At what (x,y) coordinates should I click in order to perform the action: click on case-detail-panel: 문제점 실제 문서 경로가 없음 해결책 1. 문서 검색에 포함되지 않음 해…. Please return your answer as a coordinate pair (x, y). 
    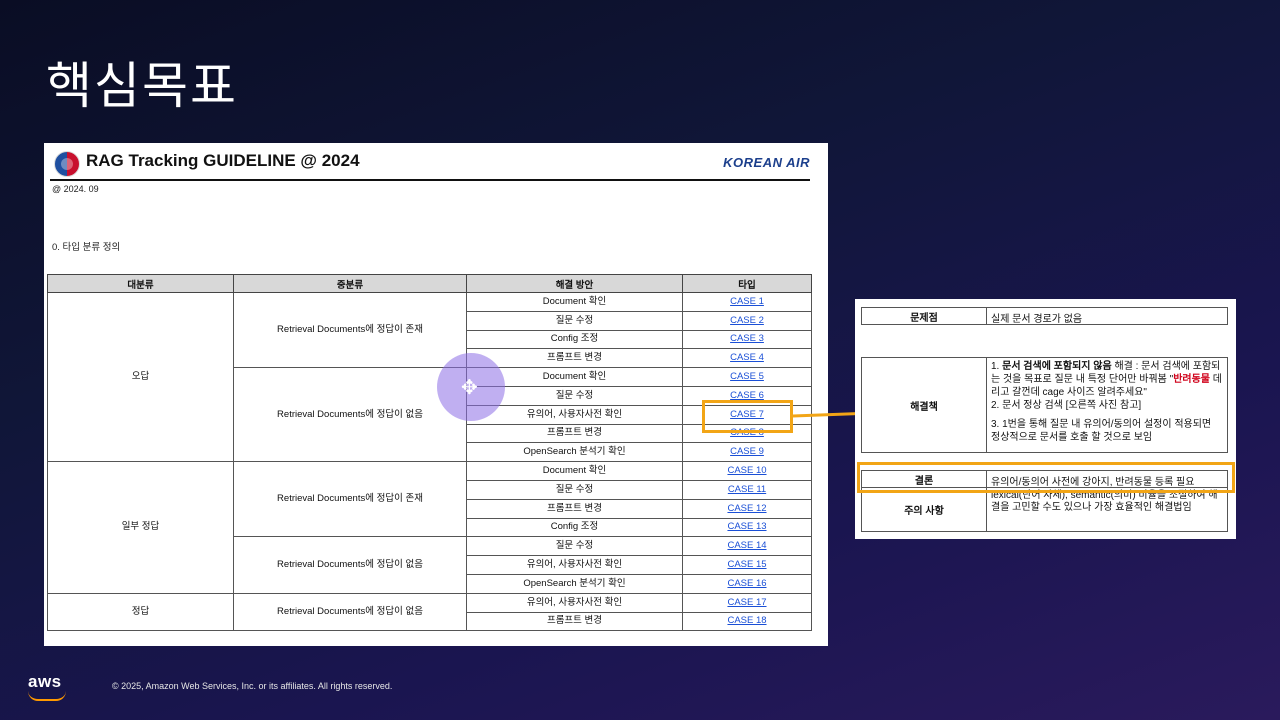
    Looking at the image, I should click on (1045, 419).